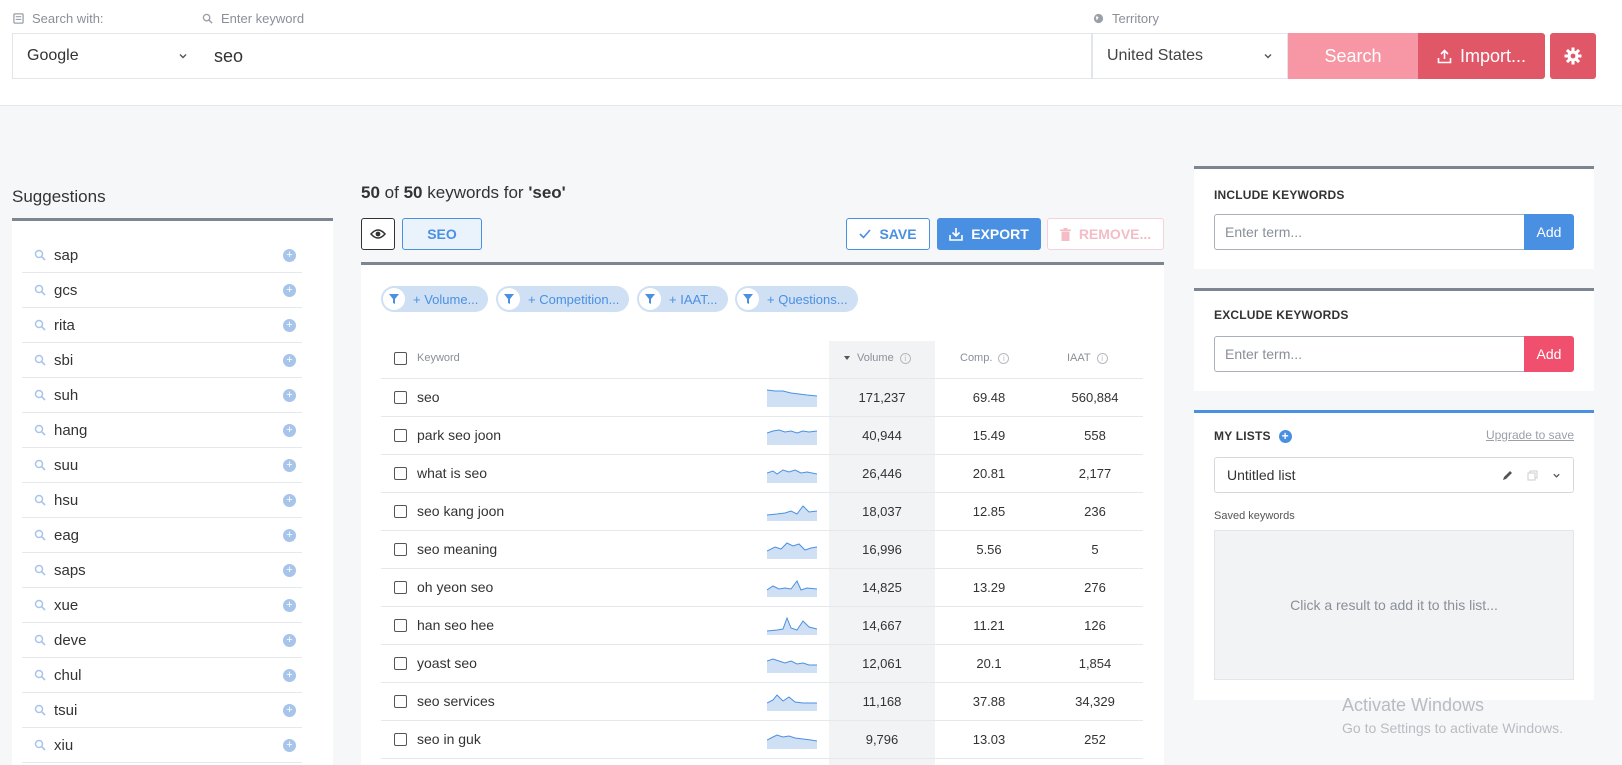  I want to click on suggestion-item: gcs +, so click(162, 290).